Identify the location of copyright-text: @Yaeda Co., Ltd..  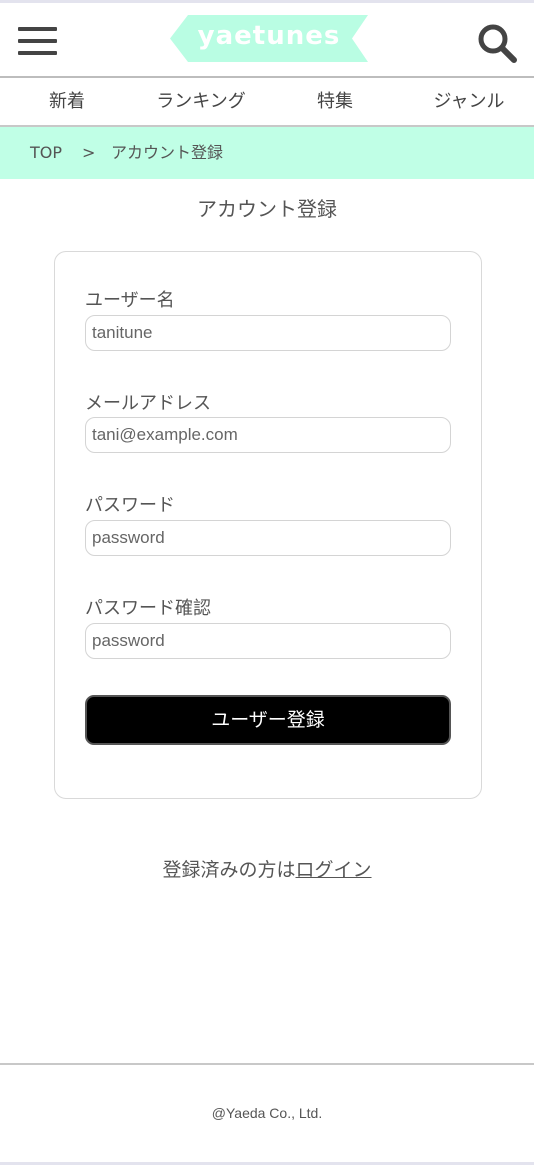
(267, 1113).